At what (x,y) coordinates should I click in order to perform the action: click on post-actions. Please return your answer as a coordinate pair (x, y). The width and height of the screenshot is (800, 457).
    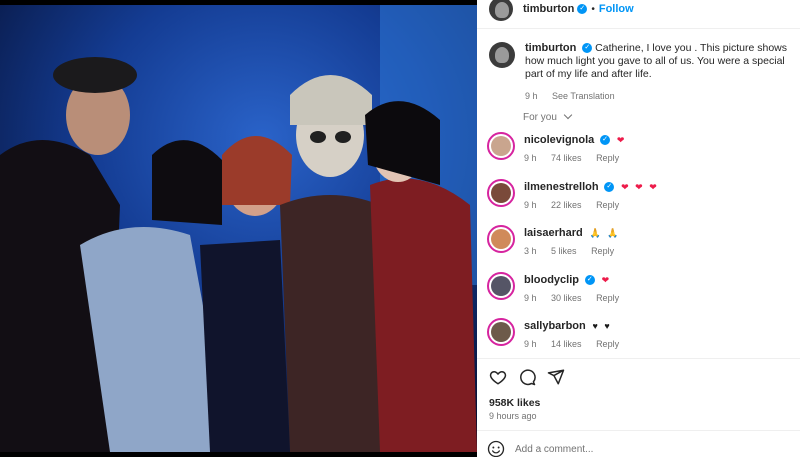
    Looking at the image, I should click on (527, 377).